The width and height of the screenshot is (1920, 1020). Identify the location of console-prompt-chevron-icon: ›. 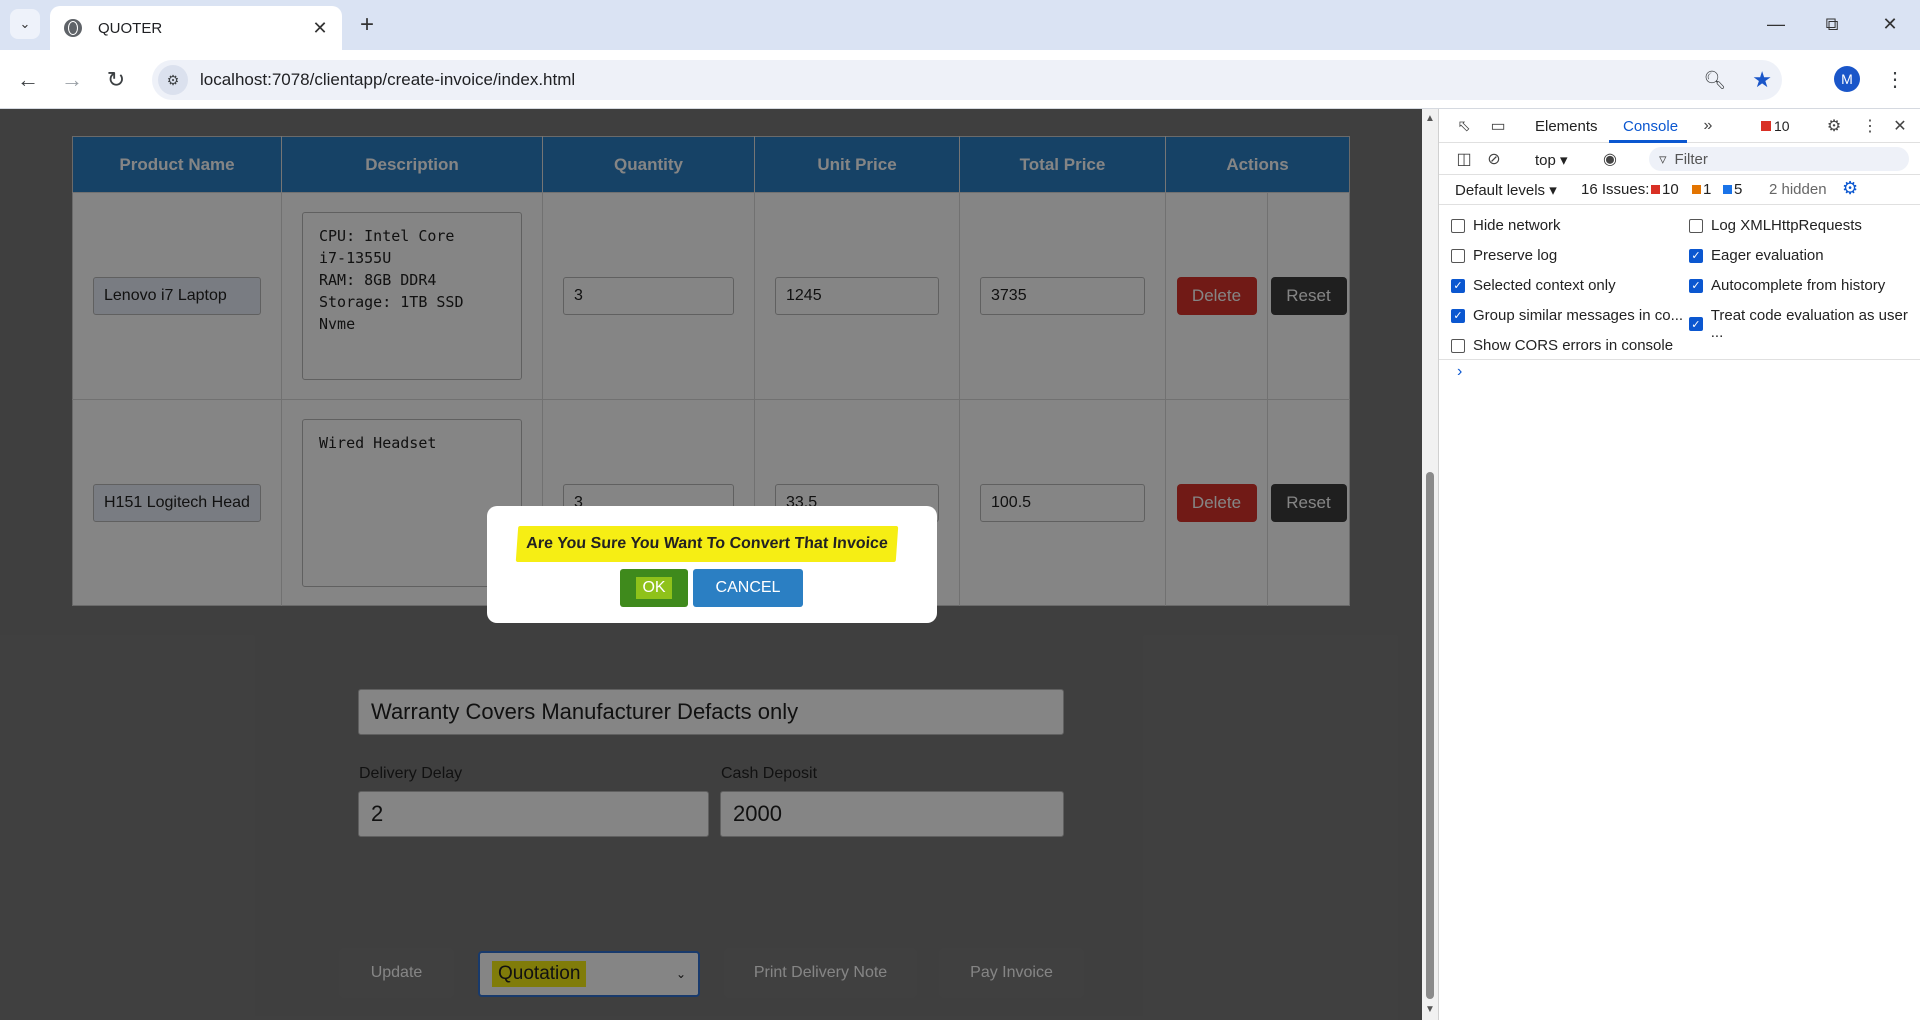
(1459, 372).